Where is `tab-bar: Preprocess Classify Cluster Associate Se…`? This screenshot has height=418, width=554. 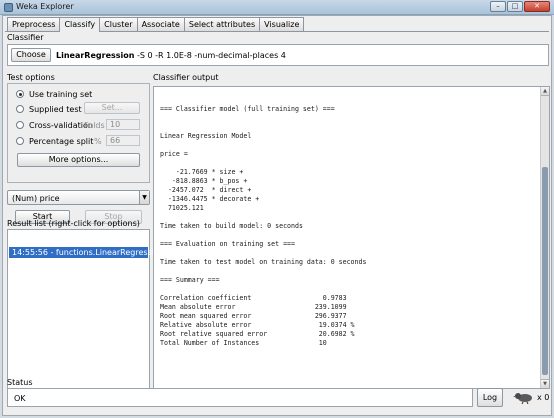
tab-bar: Preprocess Classify Cluster Associate Se… is located at coordinates (156, 24).